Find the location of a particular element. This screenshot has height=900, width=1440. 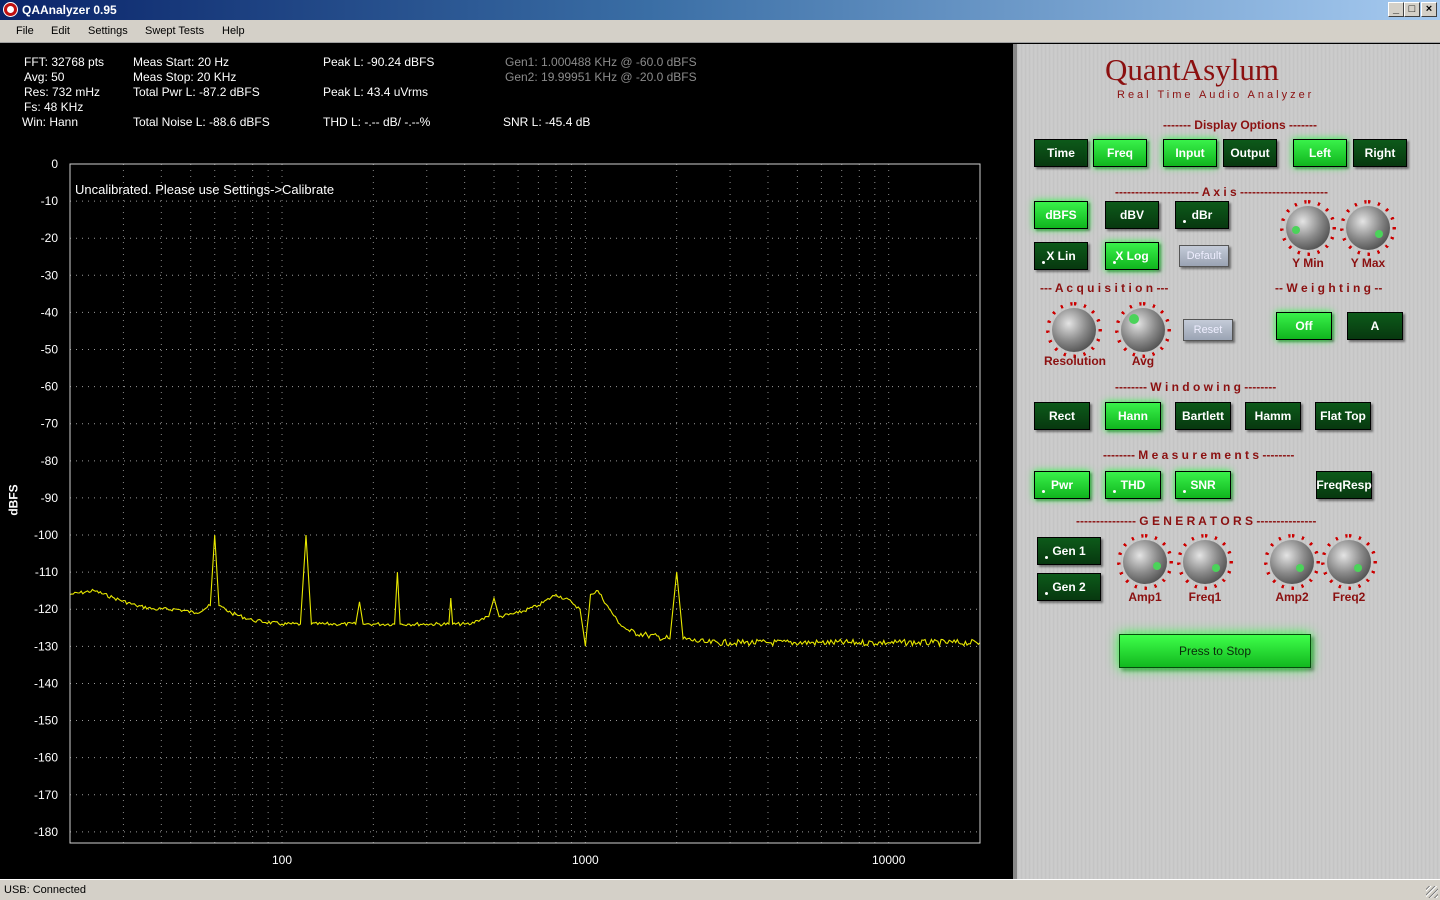

weighting-a-button: A is located at coordinates (1375, 326).